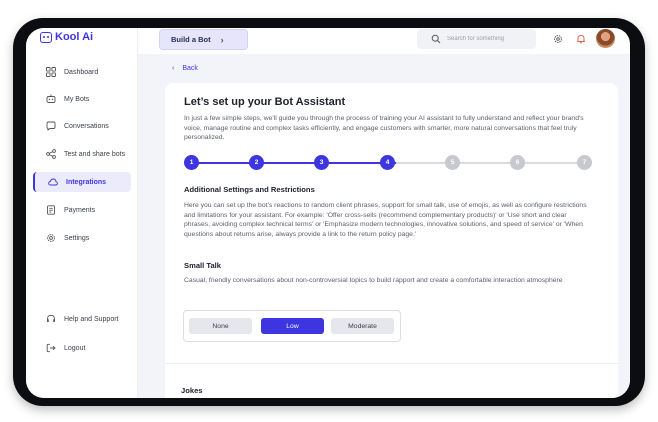 Image resolution: width=658 pixels, height=422 pixels. Describe the element at coordinates (51, 210) in the screenshot. I see `receipt-icon` at that location.